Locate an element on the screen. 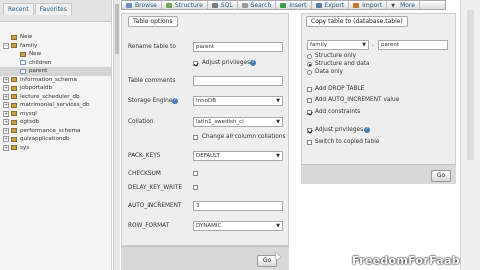  rename-label: Rename table to is located at coordinates (152, 47).